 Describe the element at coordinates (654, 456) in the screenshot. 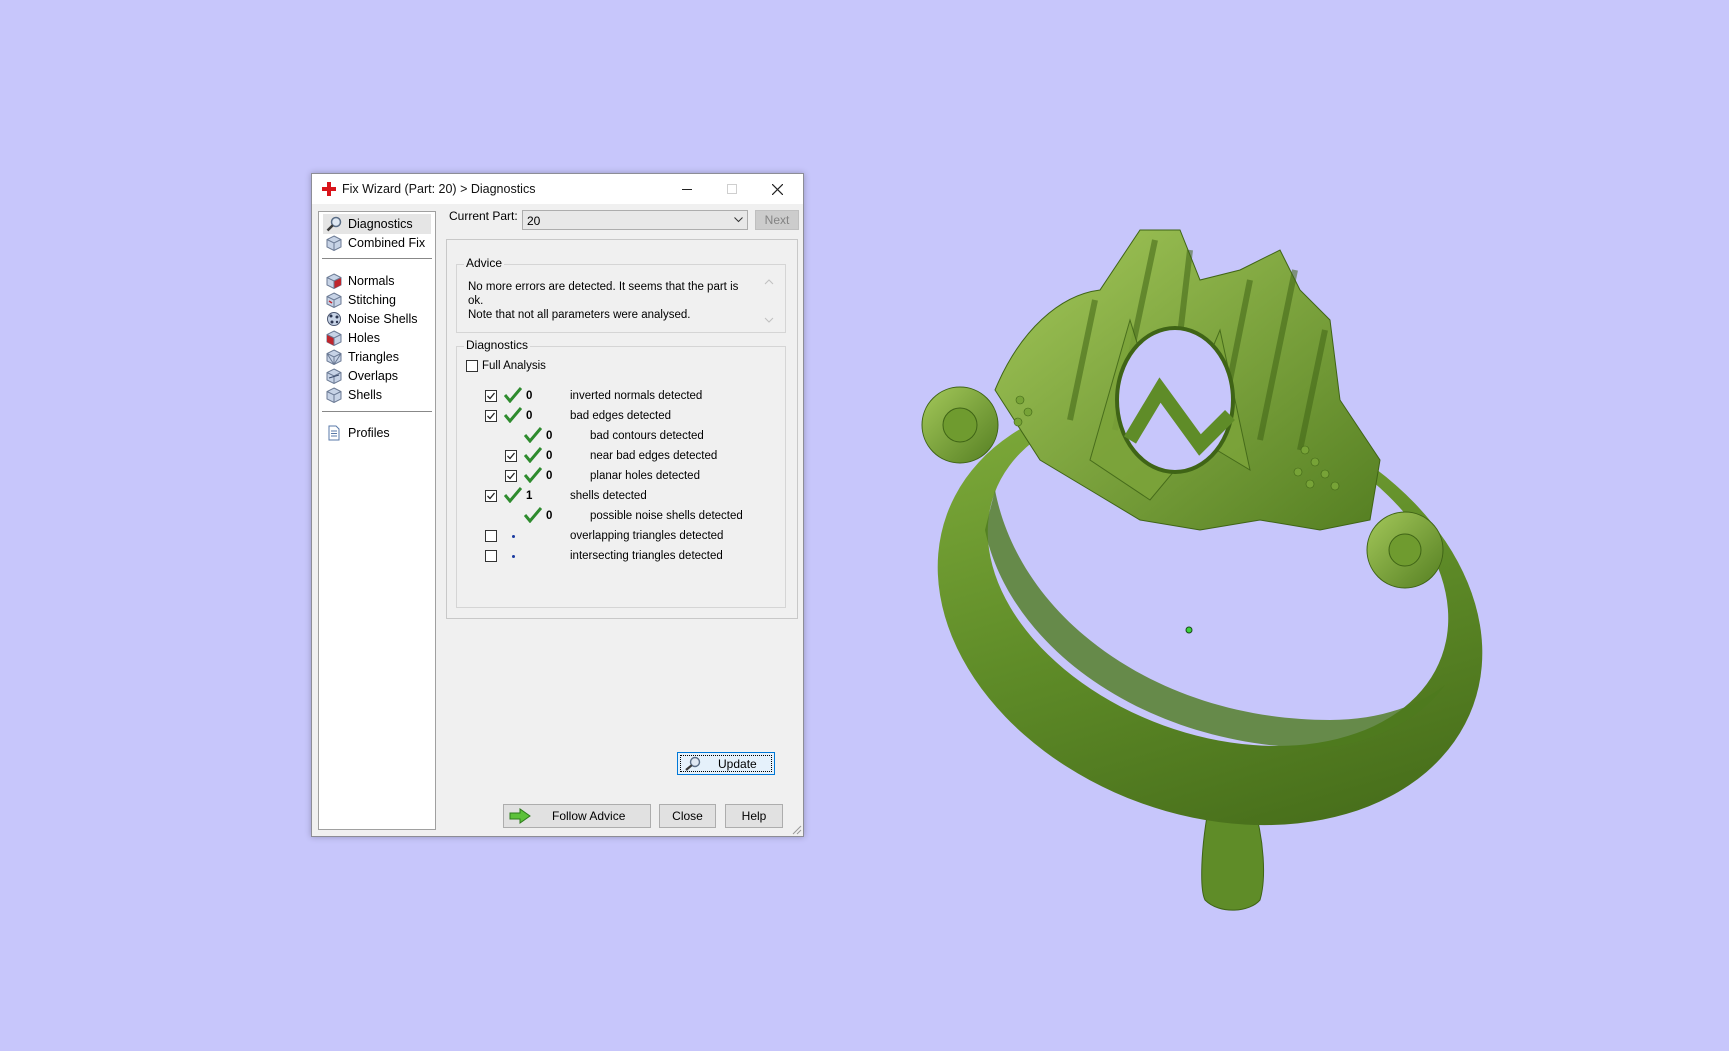

I see `near-bad-edges-label: near bad edges detected` at that location.